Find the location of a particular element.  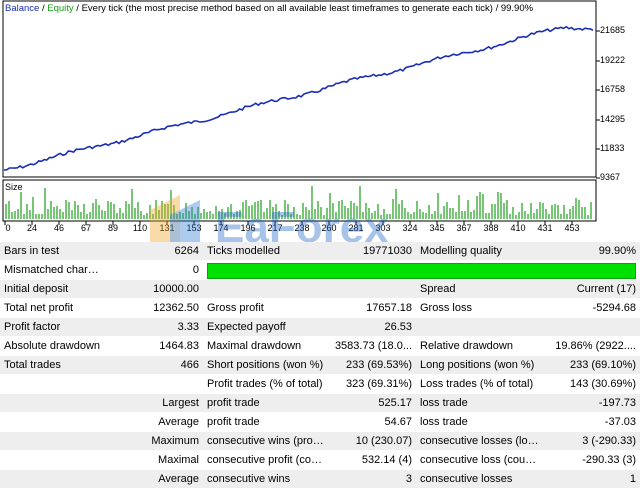

x-axis-label: 367 is located at coordinates (464, 228).